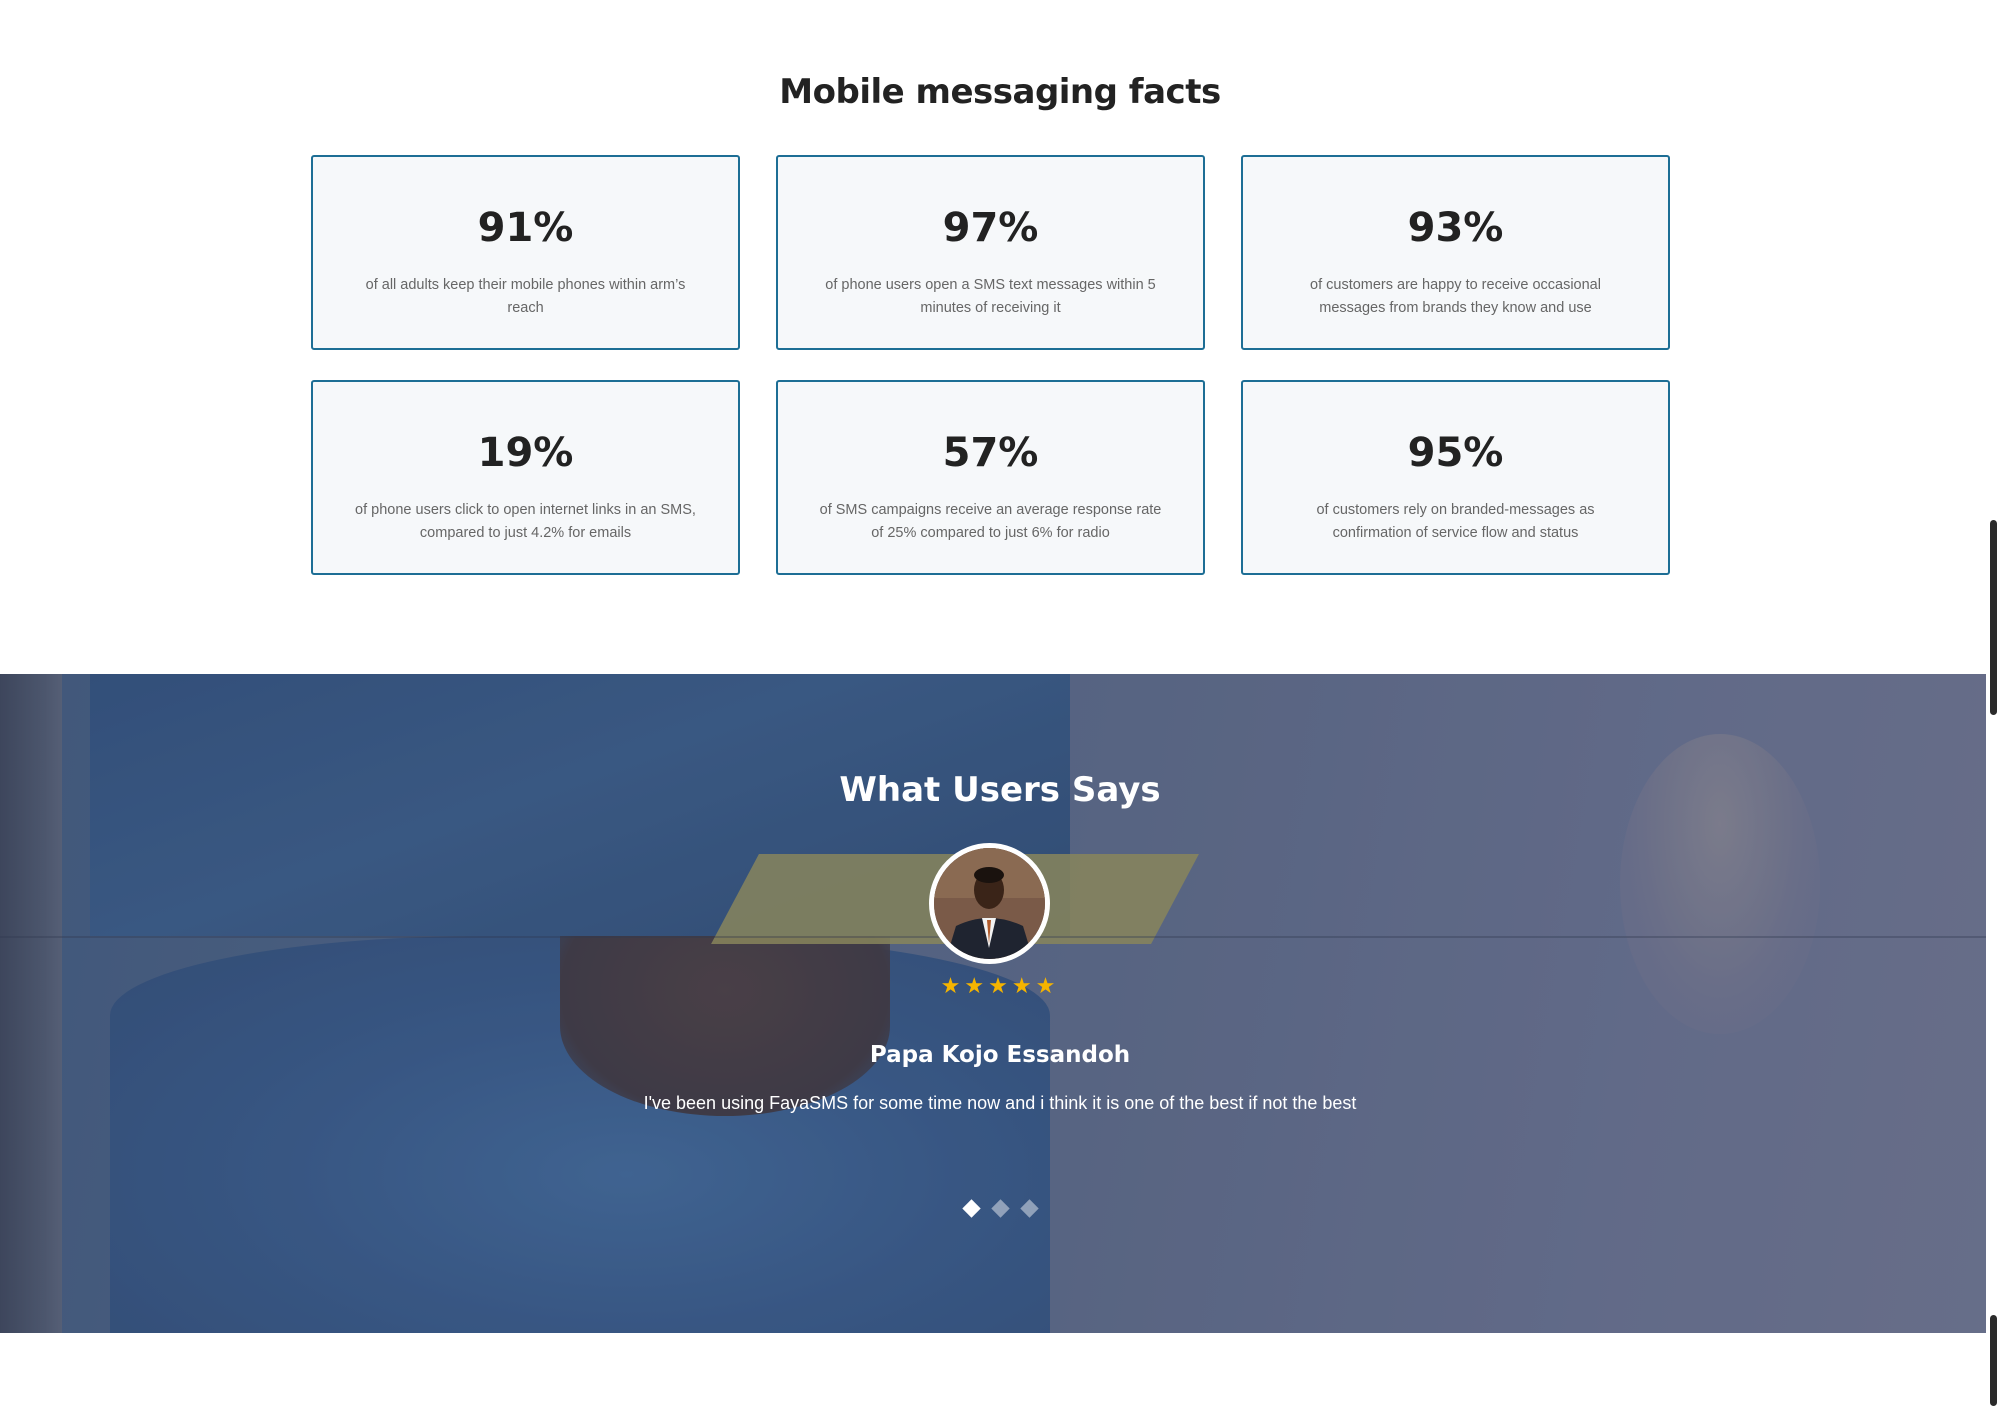 The width and height of the screenshot is (2000, 1406). What do you see at coordinates (990, 228) in the screenshot?
I see `fact-value: 97%` at bounding box center [990, 228].